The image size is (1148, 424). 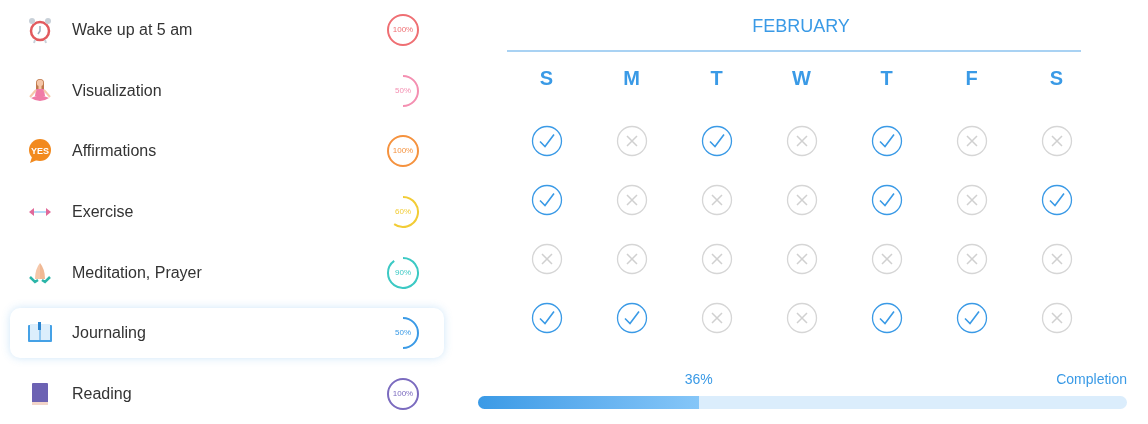 I want to click on alarm-clock-icon, so click(x=40, y=30).